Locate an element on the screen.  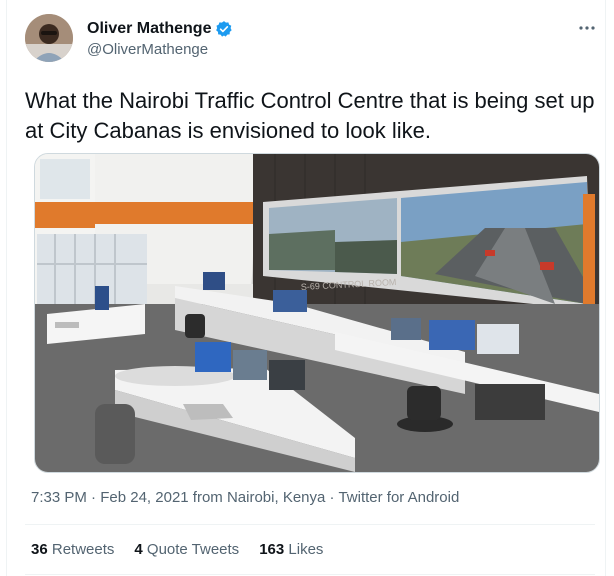
user-name-block: Oliver Mathenge @OliverMathenge is located at coordinates (160, 39).